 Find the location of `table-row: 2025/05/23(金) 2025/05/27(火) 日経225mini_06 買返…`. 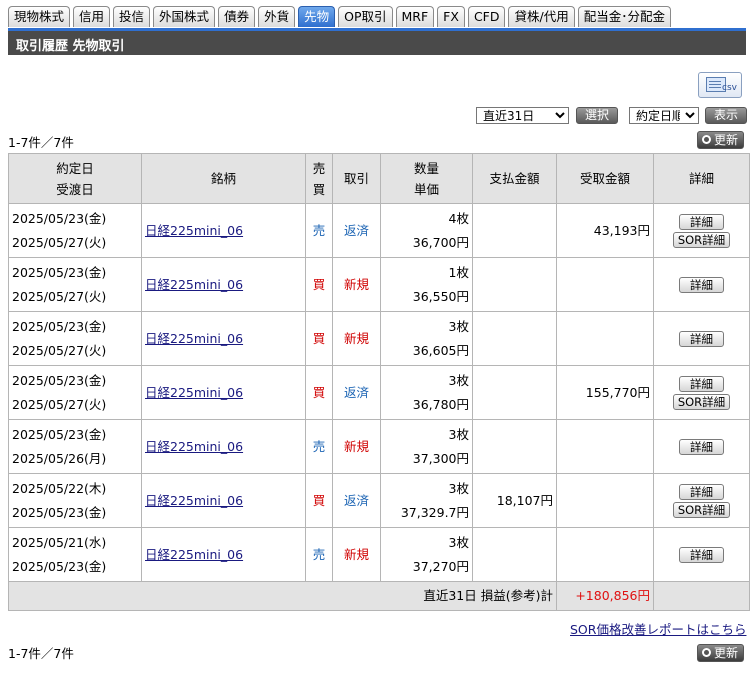

table-row: 2025/05/23(金) 2025/05/27(火) 日経225mini_06 買返… is located at coordinates (379, 392).